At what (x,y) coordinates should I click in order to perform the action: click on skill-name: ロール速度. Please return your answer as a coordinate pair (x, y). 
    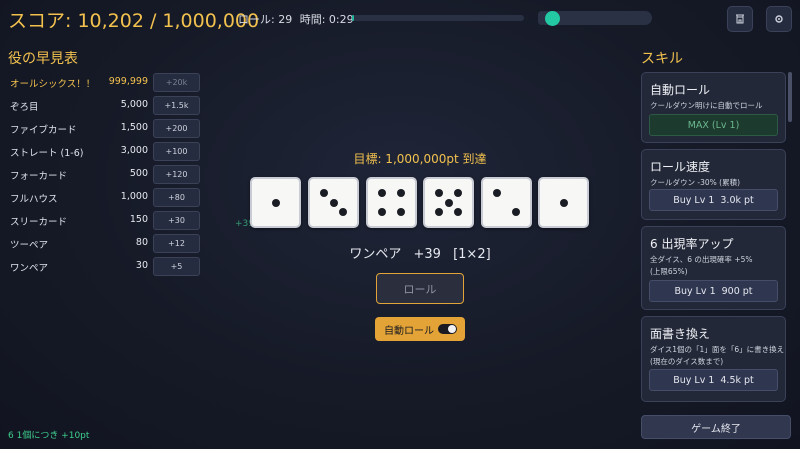
    Looking at the image, I should click on (680, 167).